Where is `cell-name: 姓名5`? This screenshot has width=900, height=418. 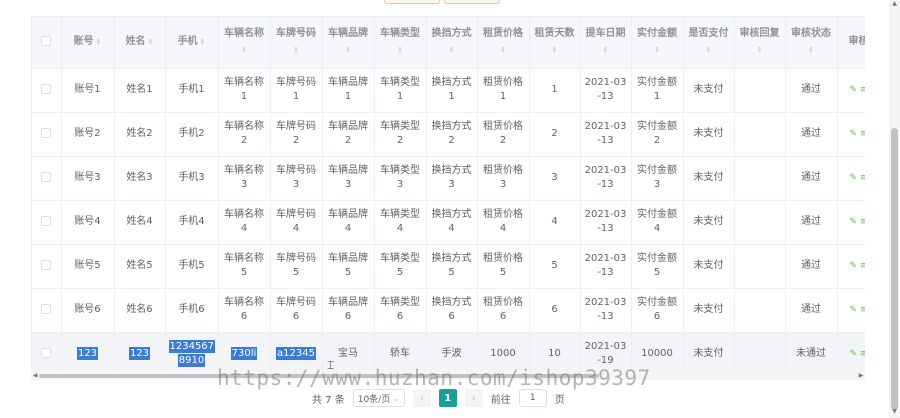
cell-name: 姓名5 is located at coordinates (140, 266).